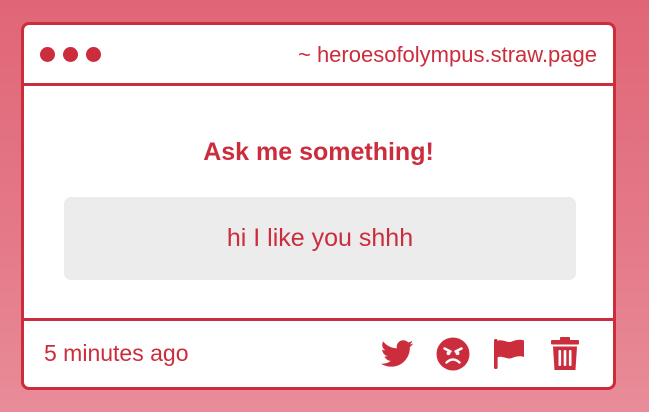 The width and height of the screenshot is (649, 412). What do you see at coordinates (481, 354) in the screenshot?
I see `action-bar` at bounding box center [481, 354].